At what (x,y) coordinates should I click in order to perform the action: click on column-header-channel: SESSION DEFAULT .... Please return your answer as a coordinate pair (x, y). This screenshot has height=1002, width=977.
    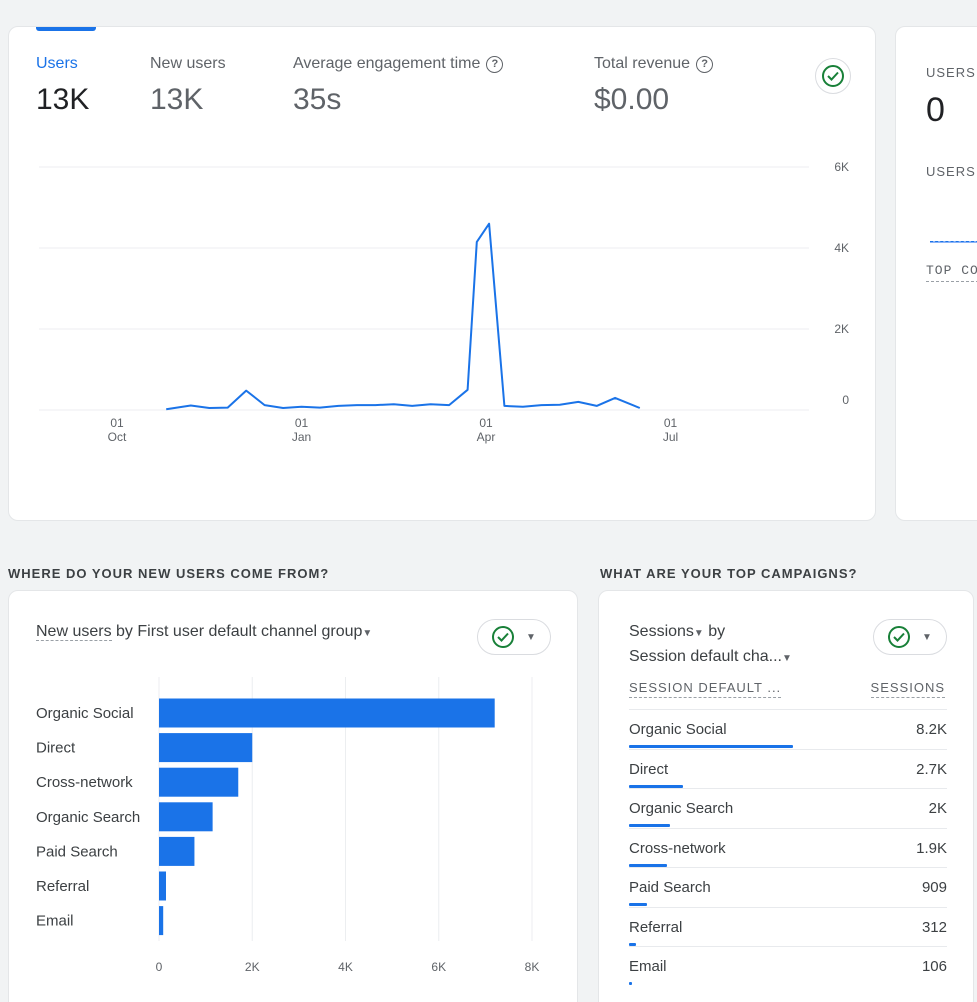
    Looking at the image, I should click on (705, 689).